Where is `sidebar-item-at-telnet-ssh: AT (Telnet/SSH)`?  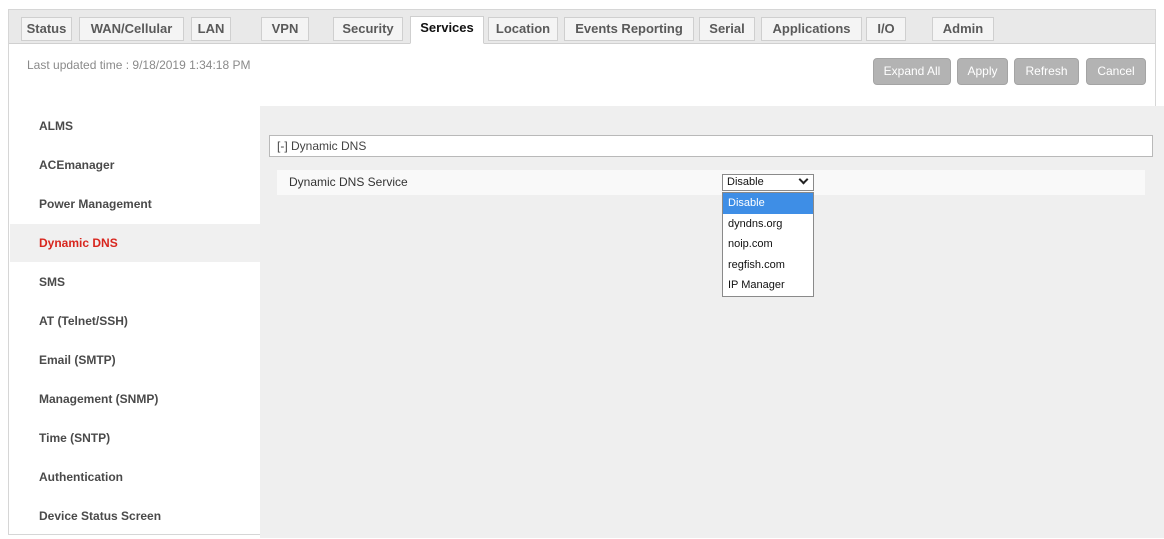 sidebar-item-at-telnet-ssh: AT (Telnet/SSH) is located at coordinates (135, 321).